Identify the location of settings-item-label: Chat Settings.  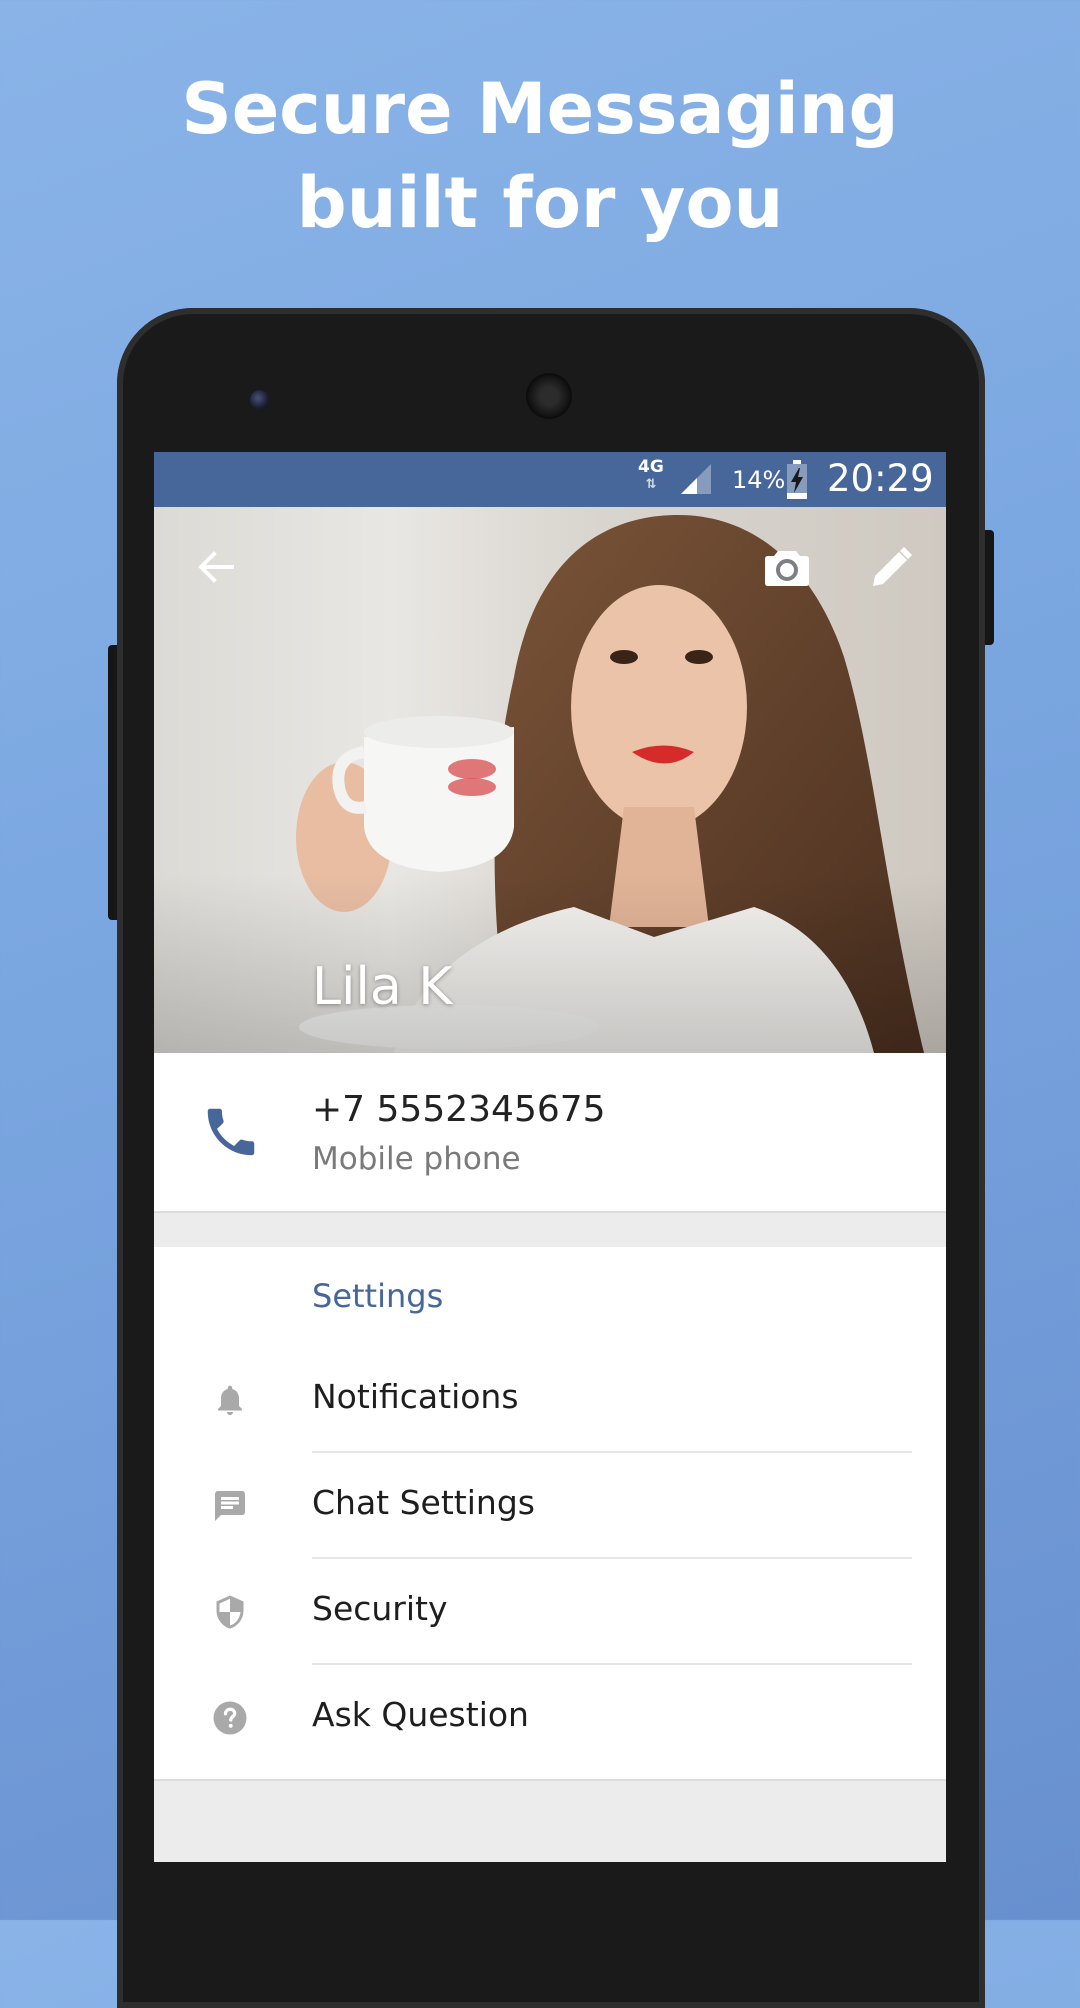
(423, 1502).